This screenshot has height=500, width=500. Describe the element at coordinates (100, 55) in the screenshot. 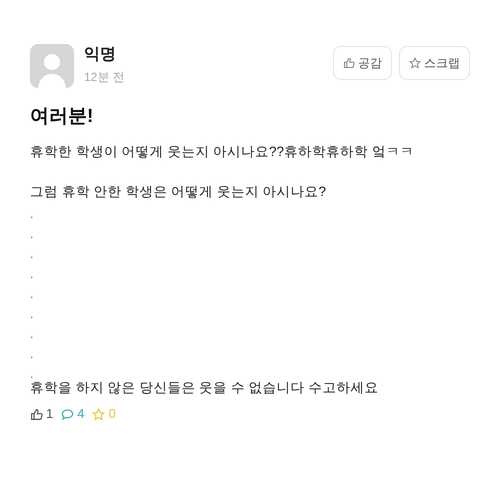

I see `author-name: 익명` at that location.